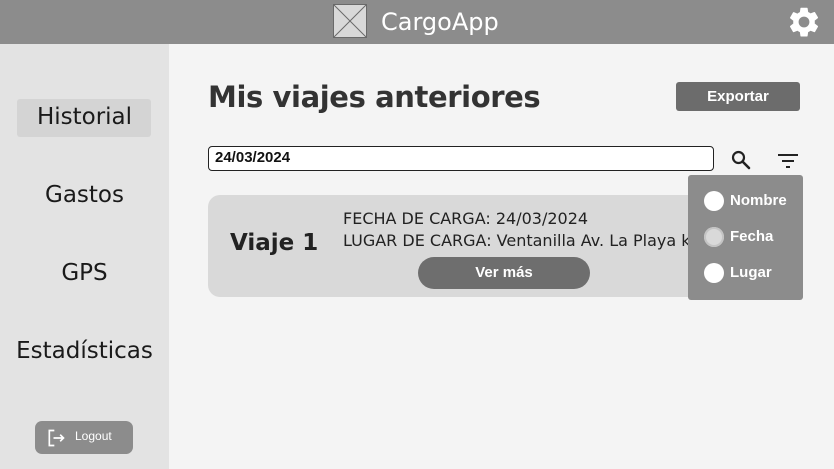 Image resolution: width=834 pixels, height=469 pixels. I want to click on filter-menu: Nombre Fecha Lugar, so click(745, 237).